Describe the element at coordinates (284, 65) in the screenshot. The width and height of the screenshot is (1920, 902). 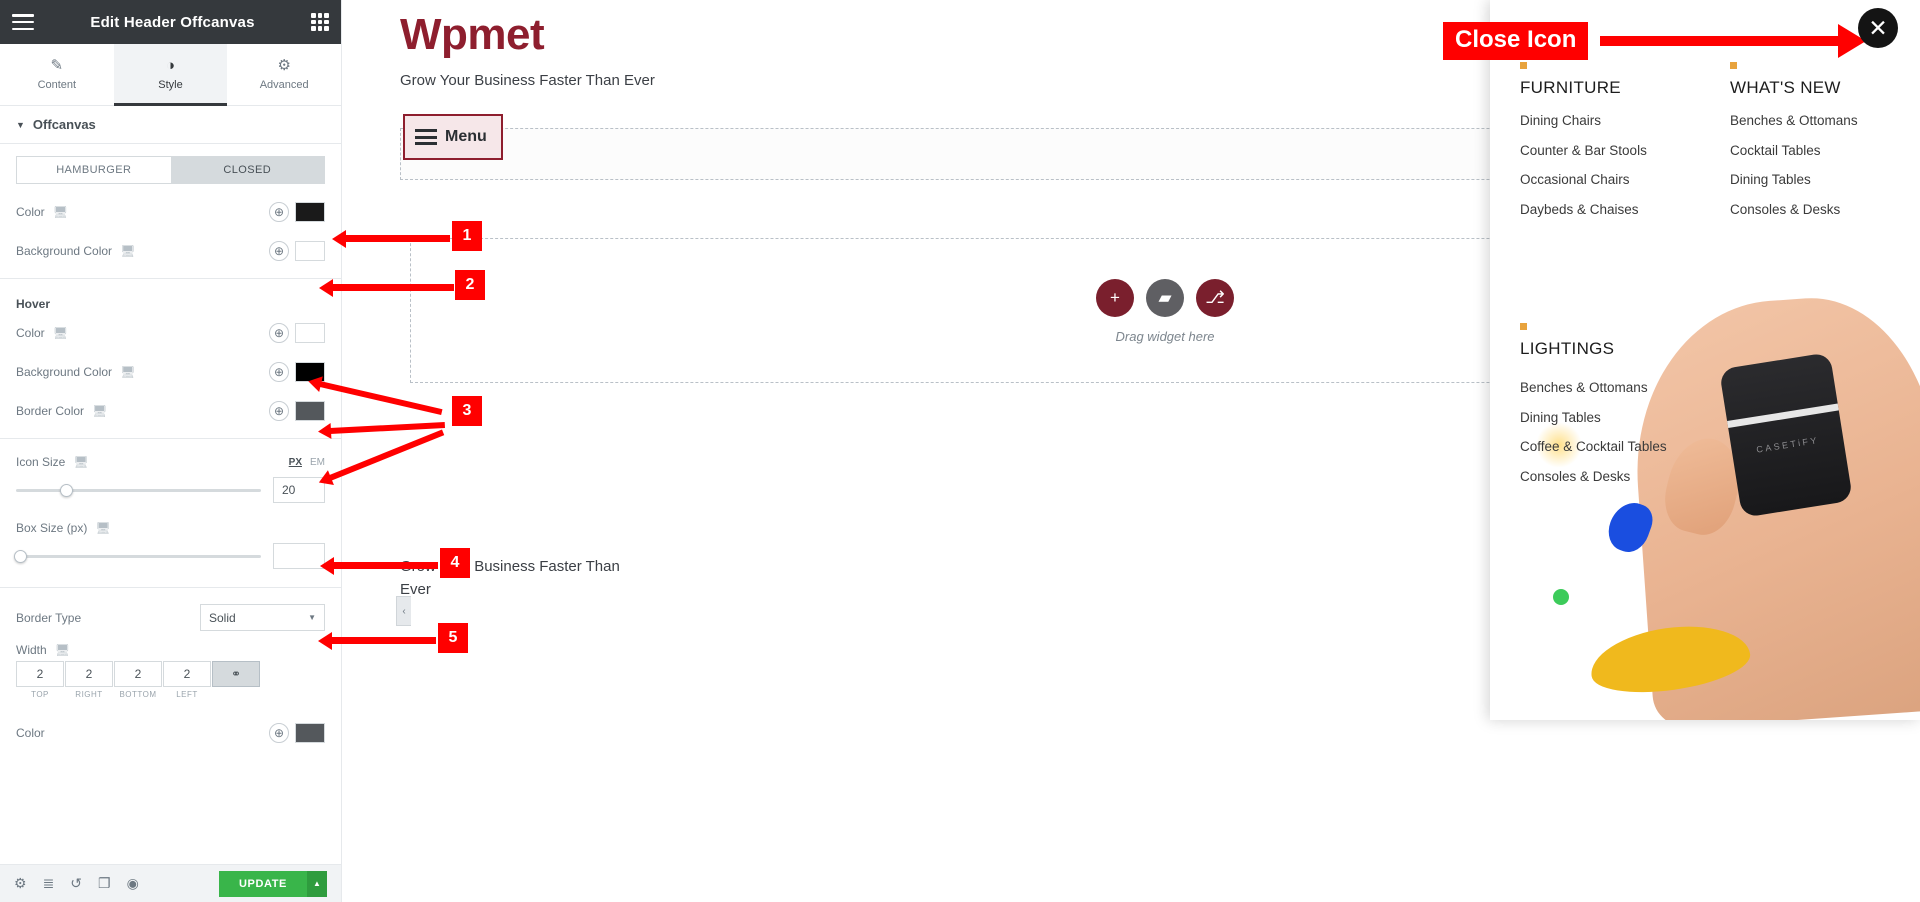
I see `gear-icon: ⚙` at that location.